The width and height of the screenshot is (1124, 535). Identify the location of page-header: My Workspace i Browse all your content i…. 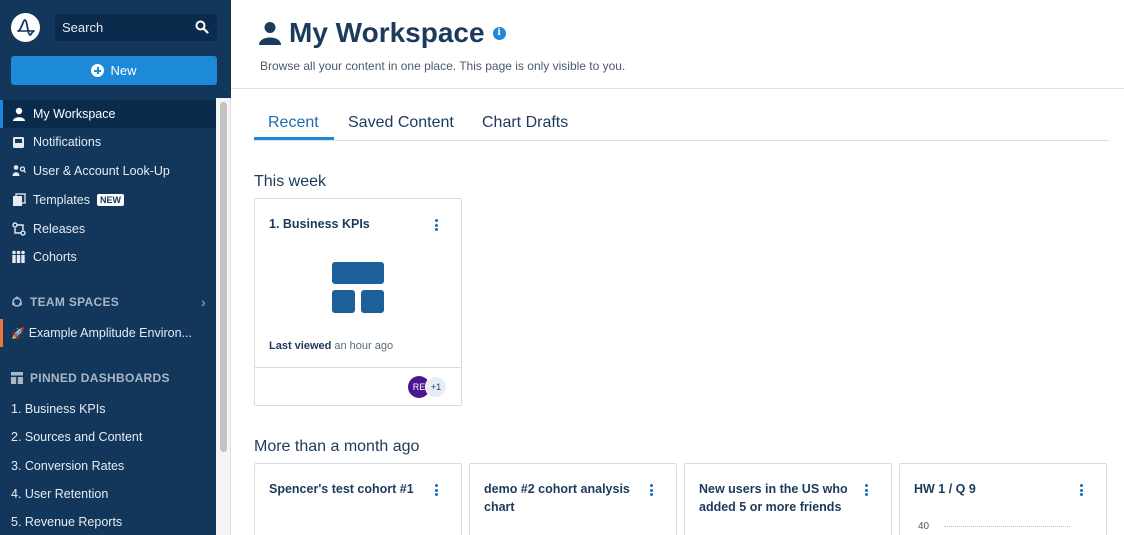
(677, 44).